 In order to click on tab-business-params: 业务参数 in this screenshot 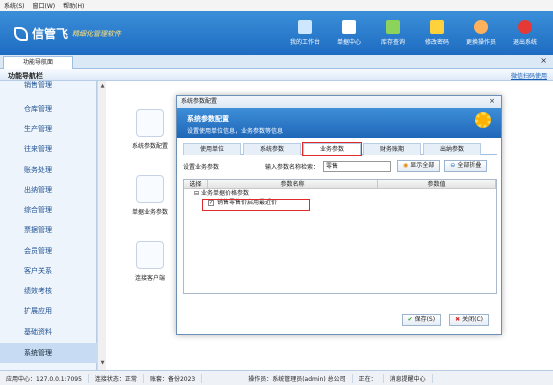, I will do `click(332, 149)`.